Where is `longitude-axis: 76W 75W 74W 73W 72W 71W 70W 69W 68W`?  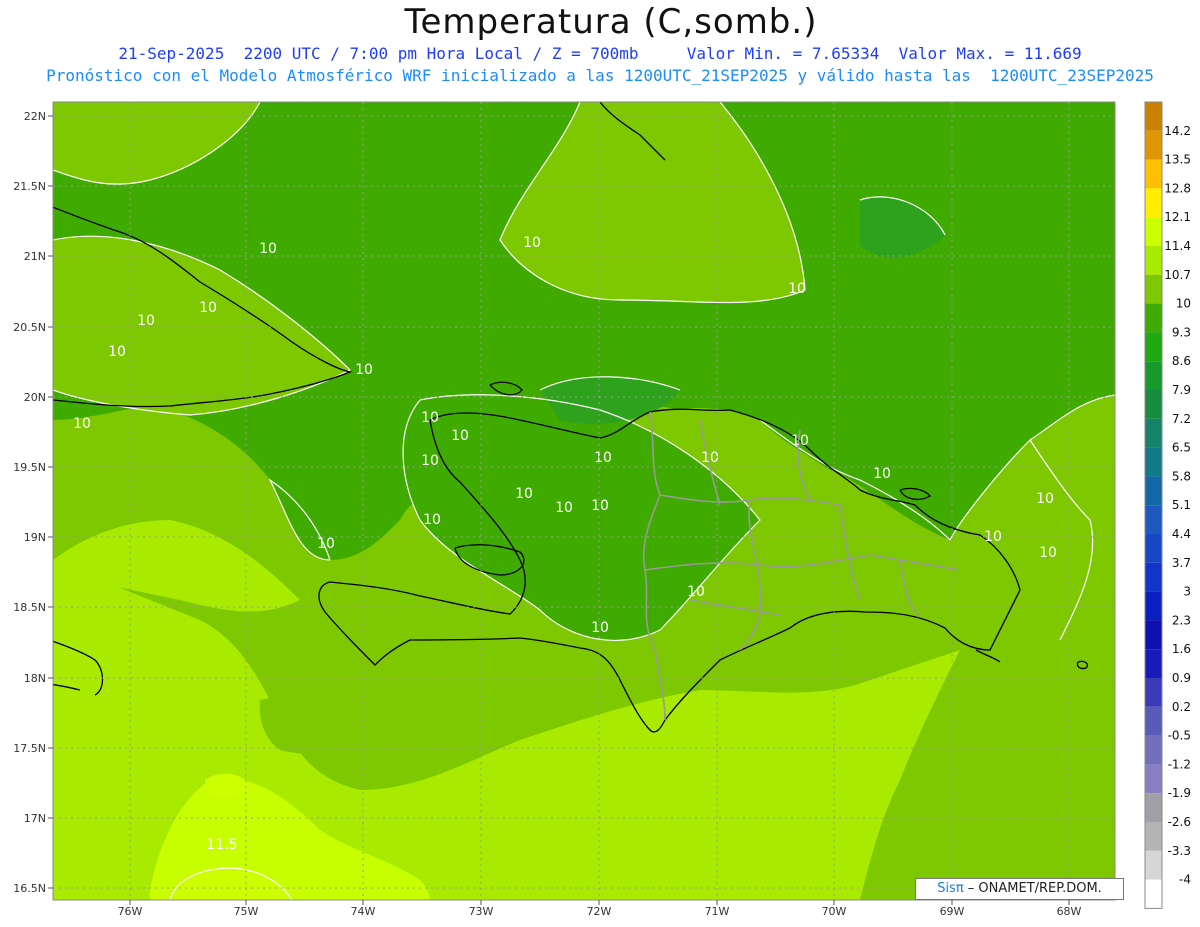 longitude-axis: 76W 75W 74W 73W 72W 71W 70W 69W 68W is located at coordinates (600, 909).